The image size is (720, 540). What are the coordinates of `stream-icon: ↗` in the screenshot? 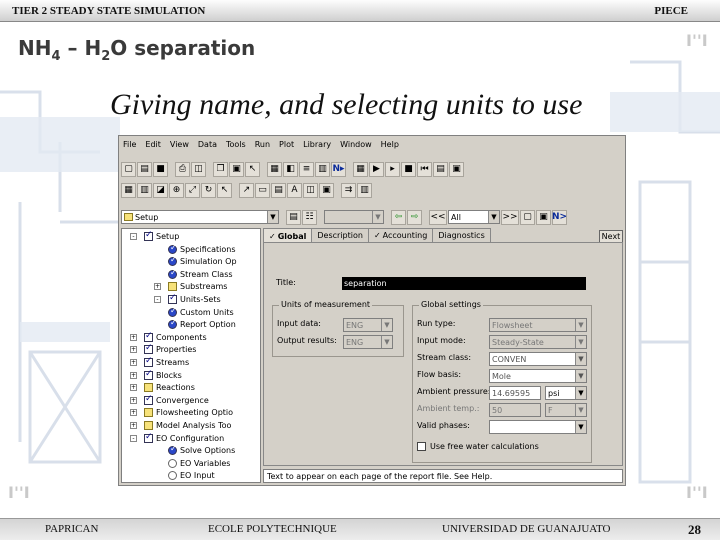 It's located at (246, 190).